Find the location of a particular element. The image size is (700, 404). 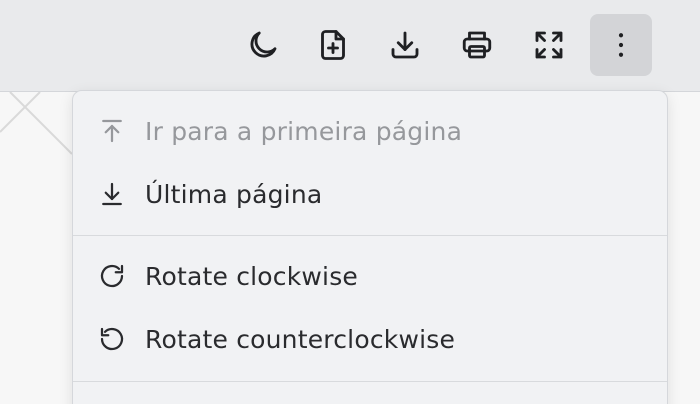

file-plus-icon is located at coordinates (333, 45).